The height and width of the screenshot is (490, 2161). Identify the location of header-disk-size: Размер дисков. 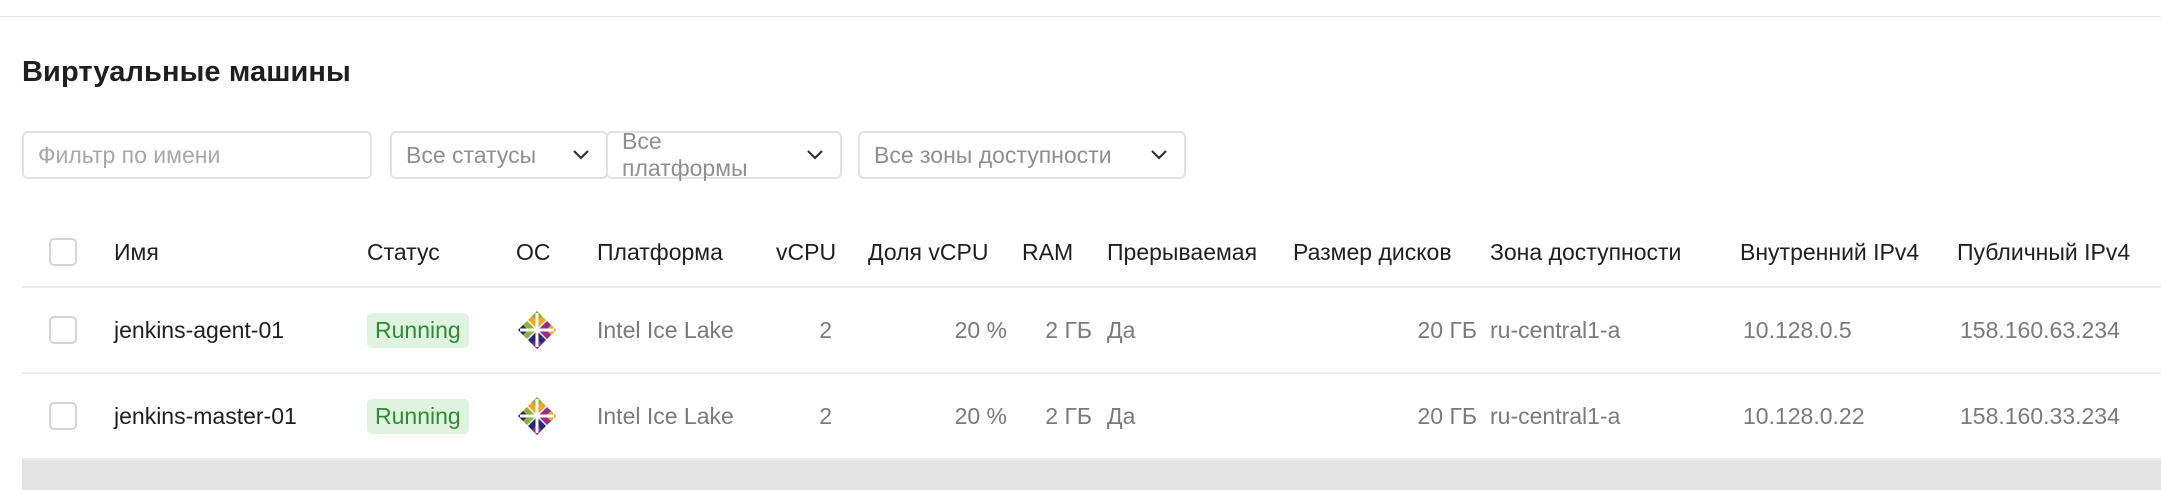
(1372, 252).